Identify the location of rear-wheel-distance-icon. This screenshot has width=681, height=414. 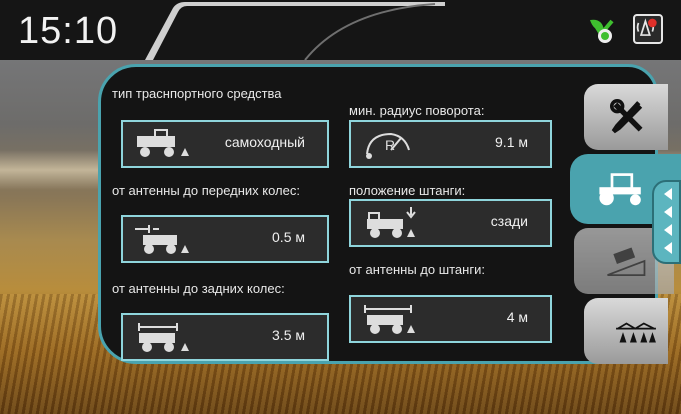
(163, 337).